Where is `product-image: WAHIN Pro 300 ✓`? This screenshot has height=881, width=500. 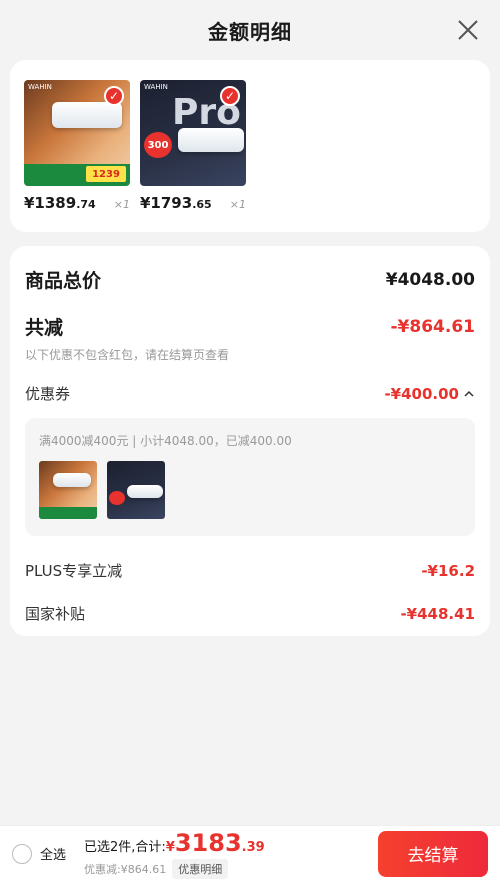 product-image: WAHIN Pro 300 ✓ is located at coordinates (193, 133).